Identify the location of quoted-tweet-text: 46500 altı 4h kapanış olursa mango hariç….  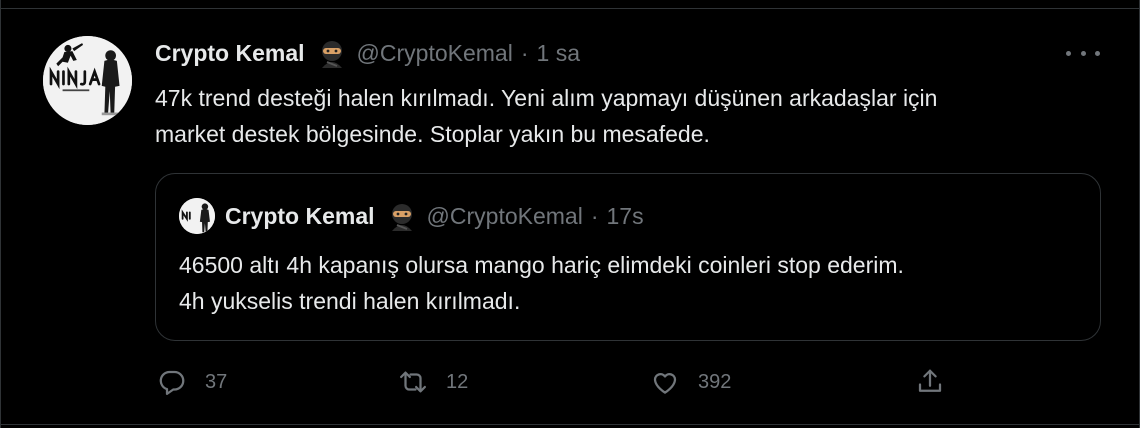
(541, 283).